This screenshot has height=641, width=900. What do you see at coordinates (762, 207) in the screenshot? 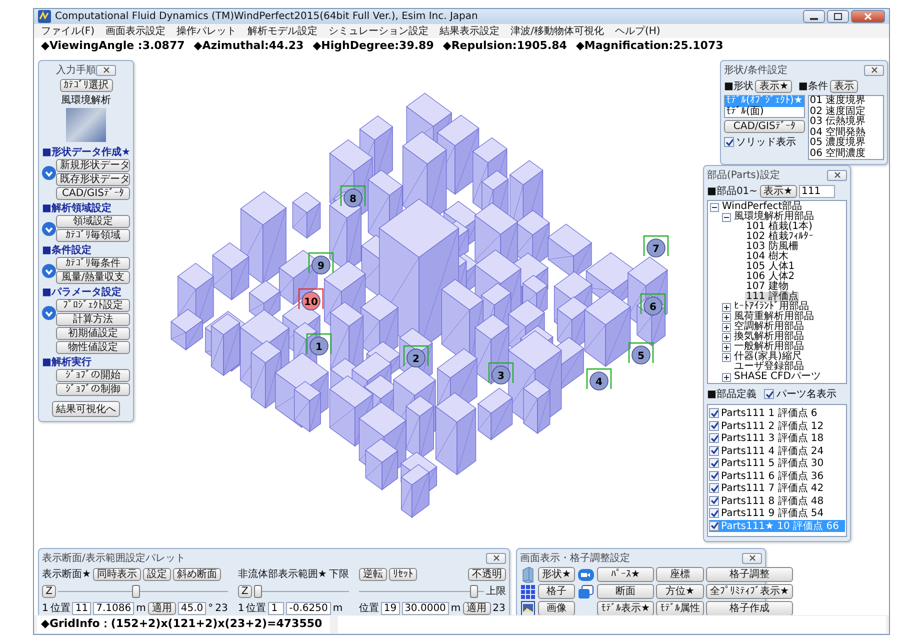
I see `tree-item: WindPerfect部品` at bounding box center [762, 207].